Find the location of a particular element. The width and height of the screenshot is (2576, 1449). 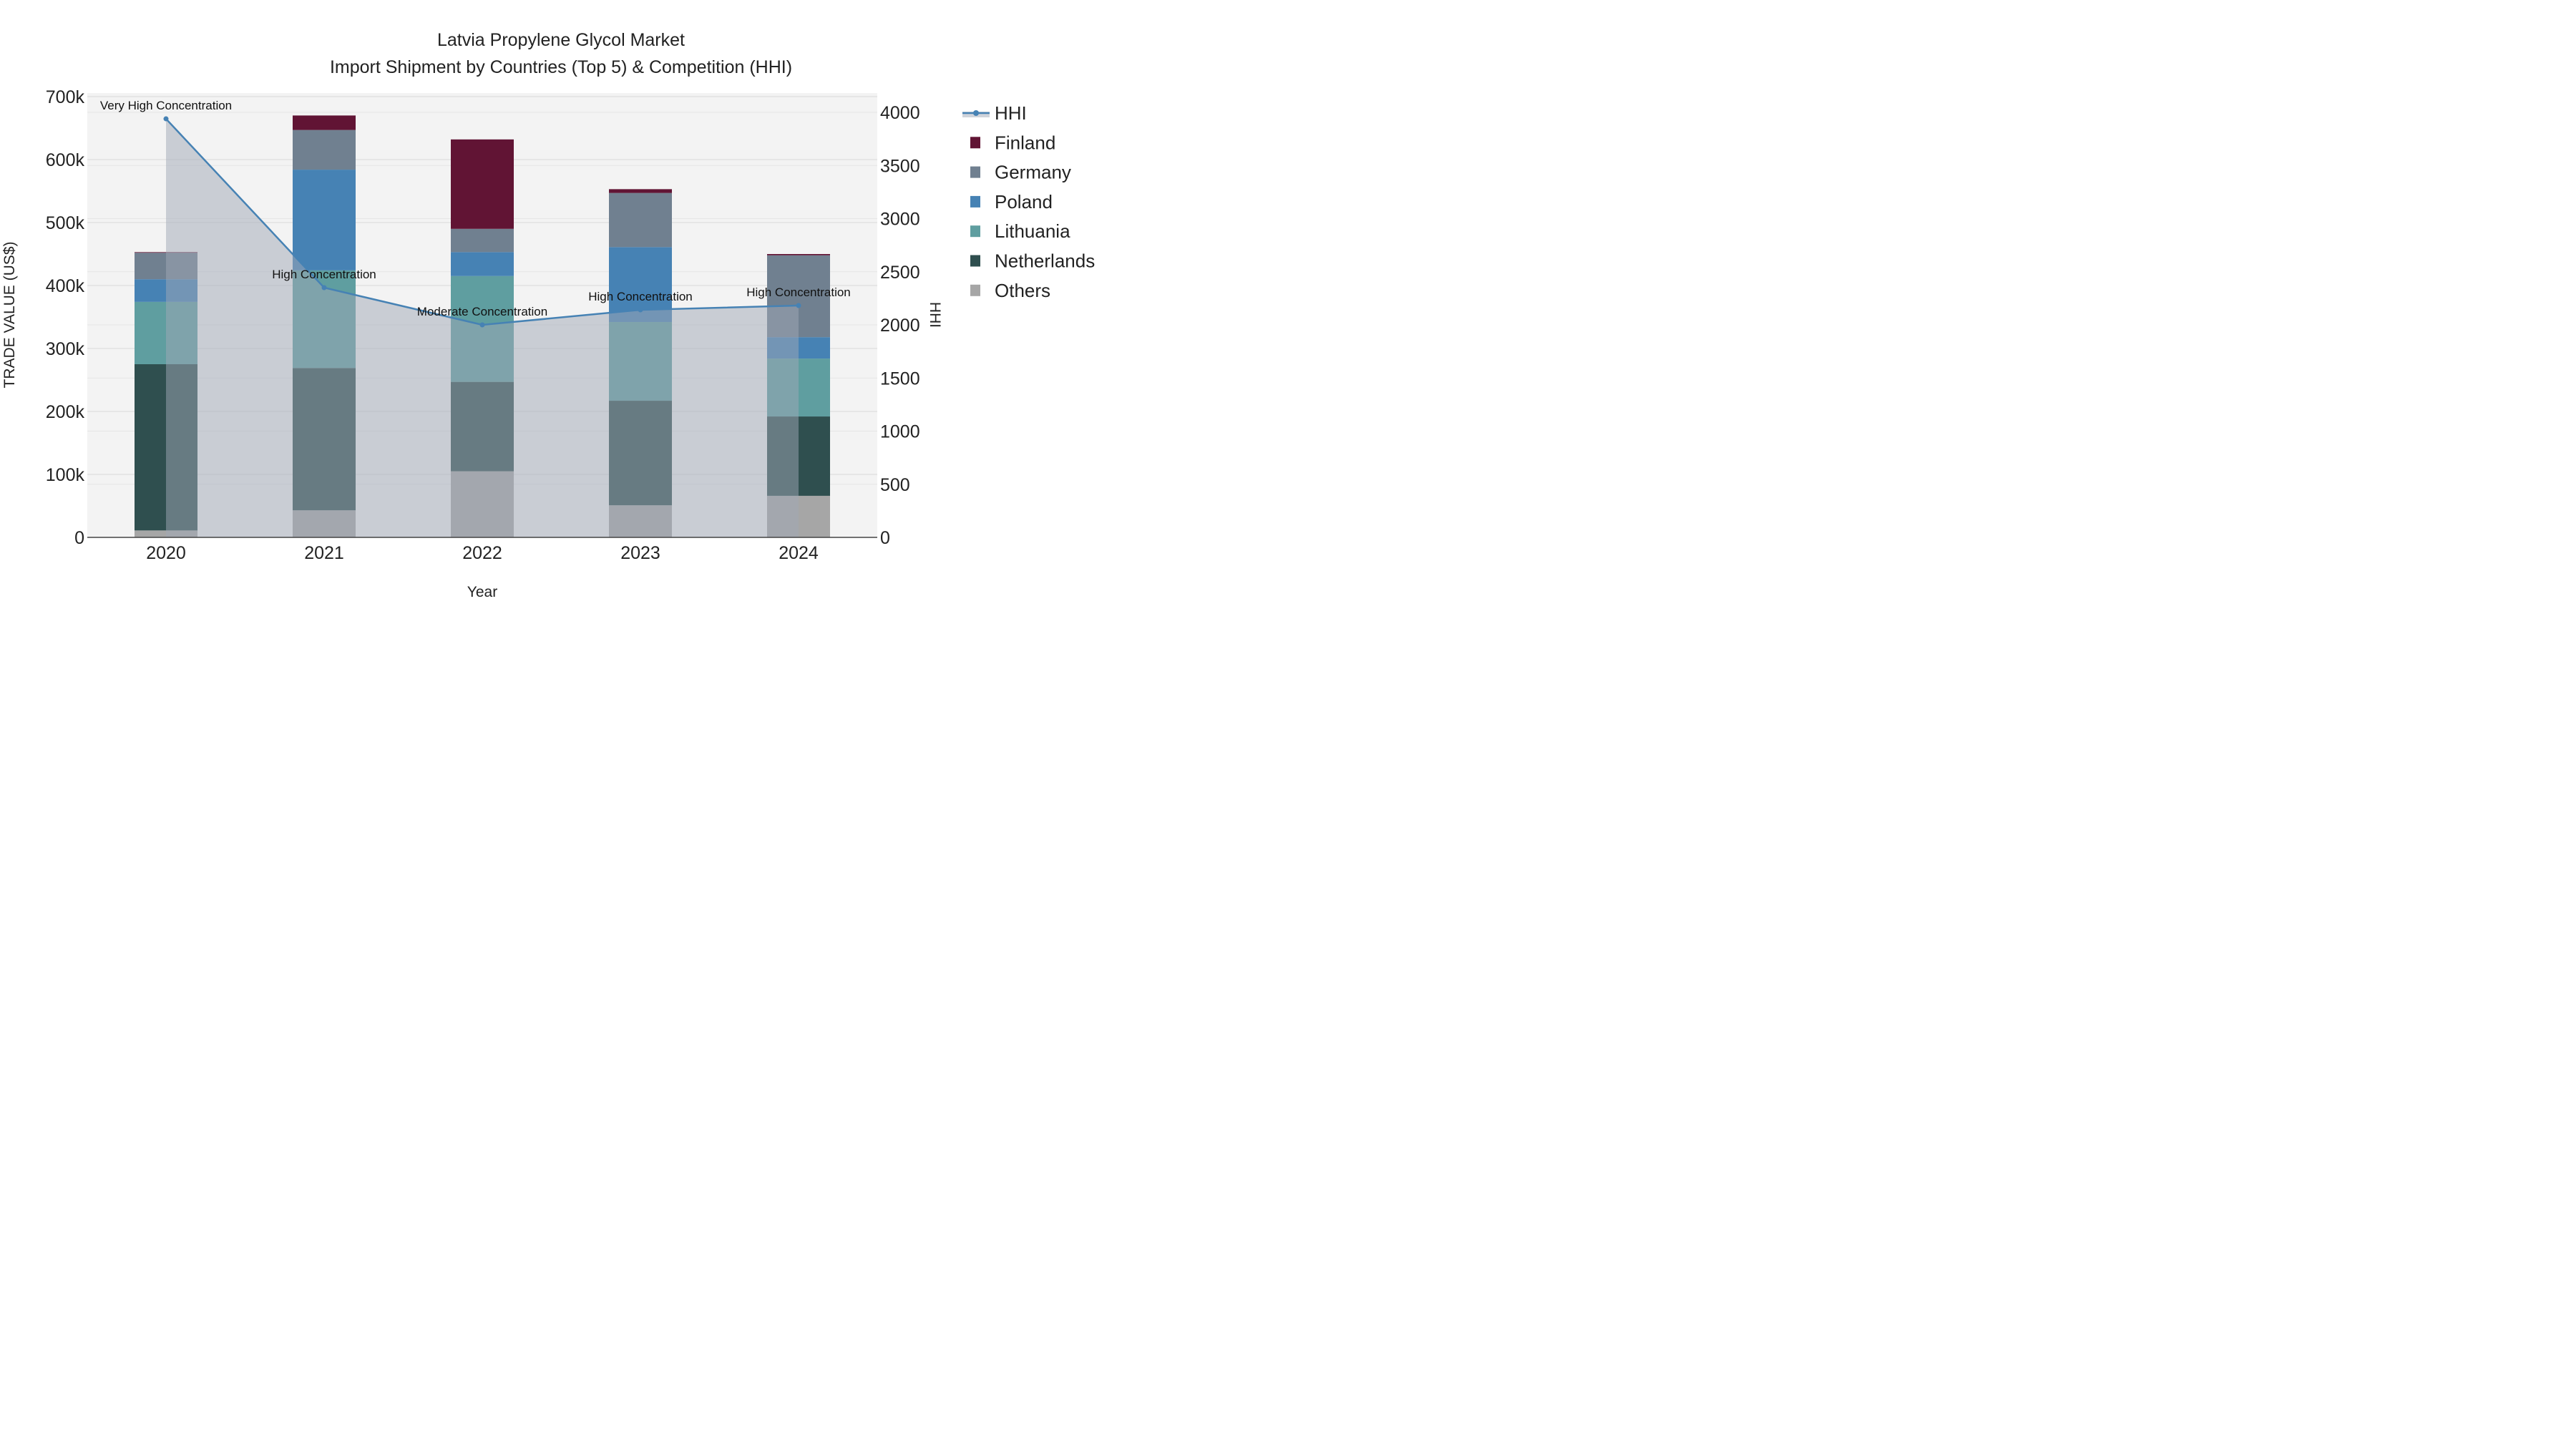

x-tick-label: 2020 is located at coordinates (166, 553).